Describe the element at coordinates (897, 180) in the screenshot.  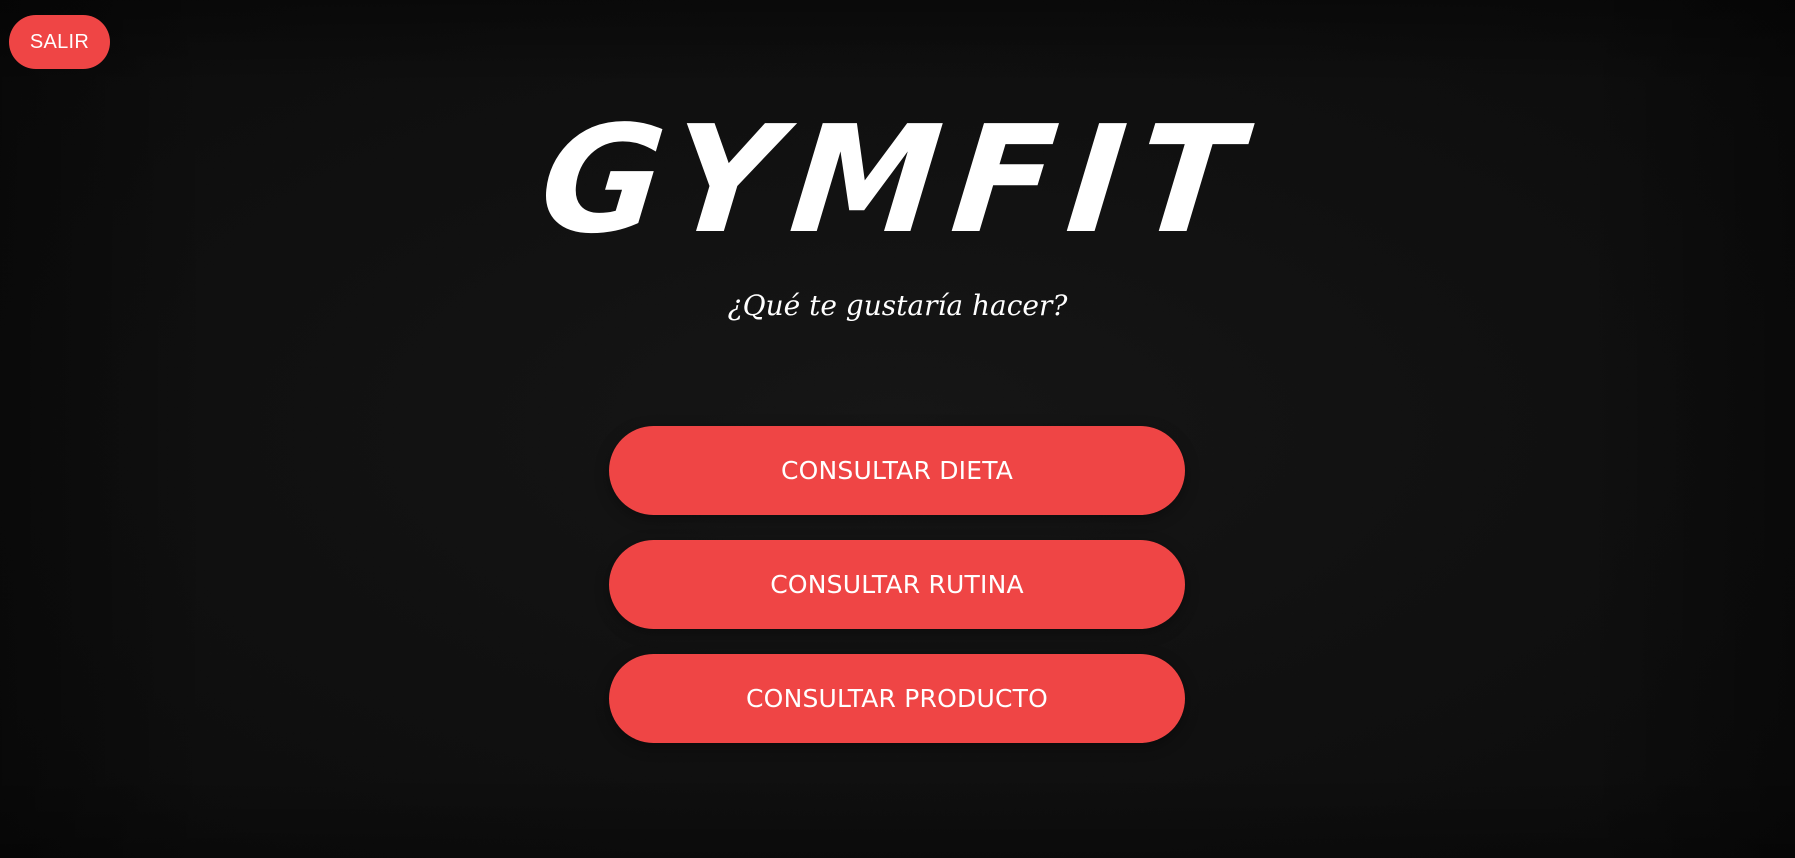
I see `brand-logo-title: GYMFIT` at that location.